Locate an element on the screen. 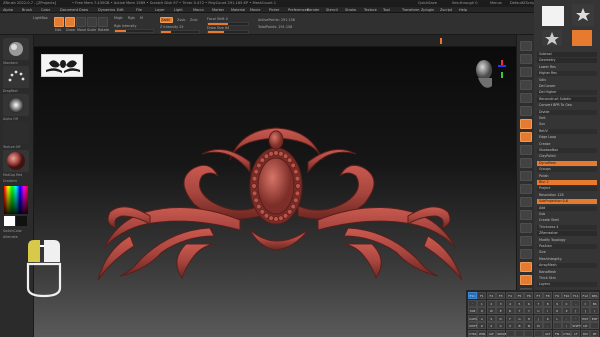  key-f2: F2 is located at coordinates (491, 295).